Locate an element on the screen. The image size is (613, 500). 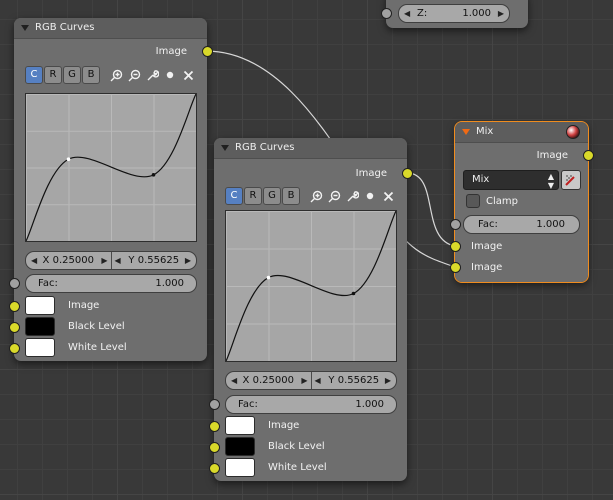
black-level-label: Black Level is located at coordinates (96, 326).